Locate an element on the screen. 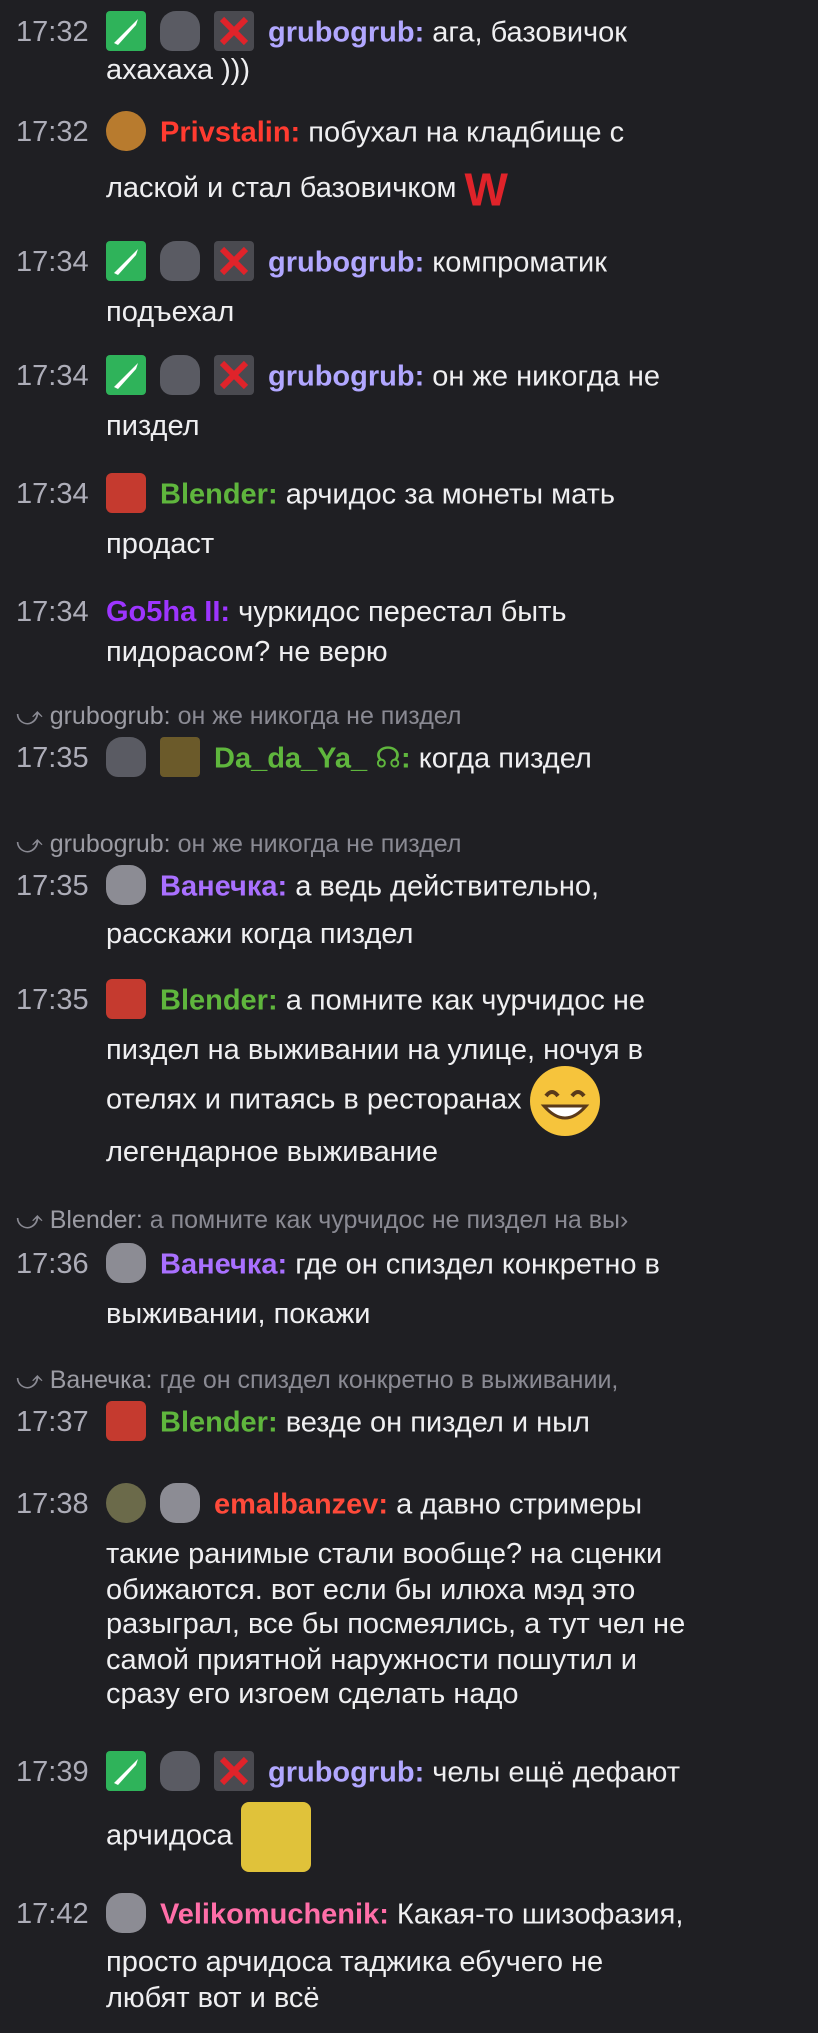 This screenshot has height=2033, width=818. message-text: а помните как чурчидос не is located at coordinates (465, 1000).